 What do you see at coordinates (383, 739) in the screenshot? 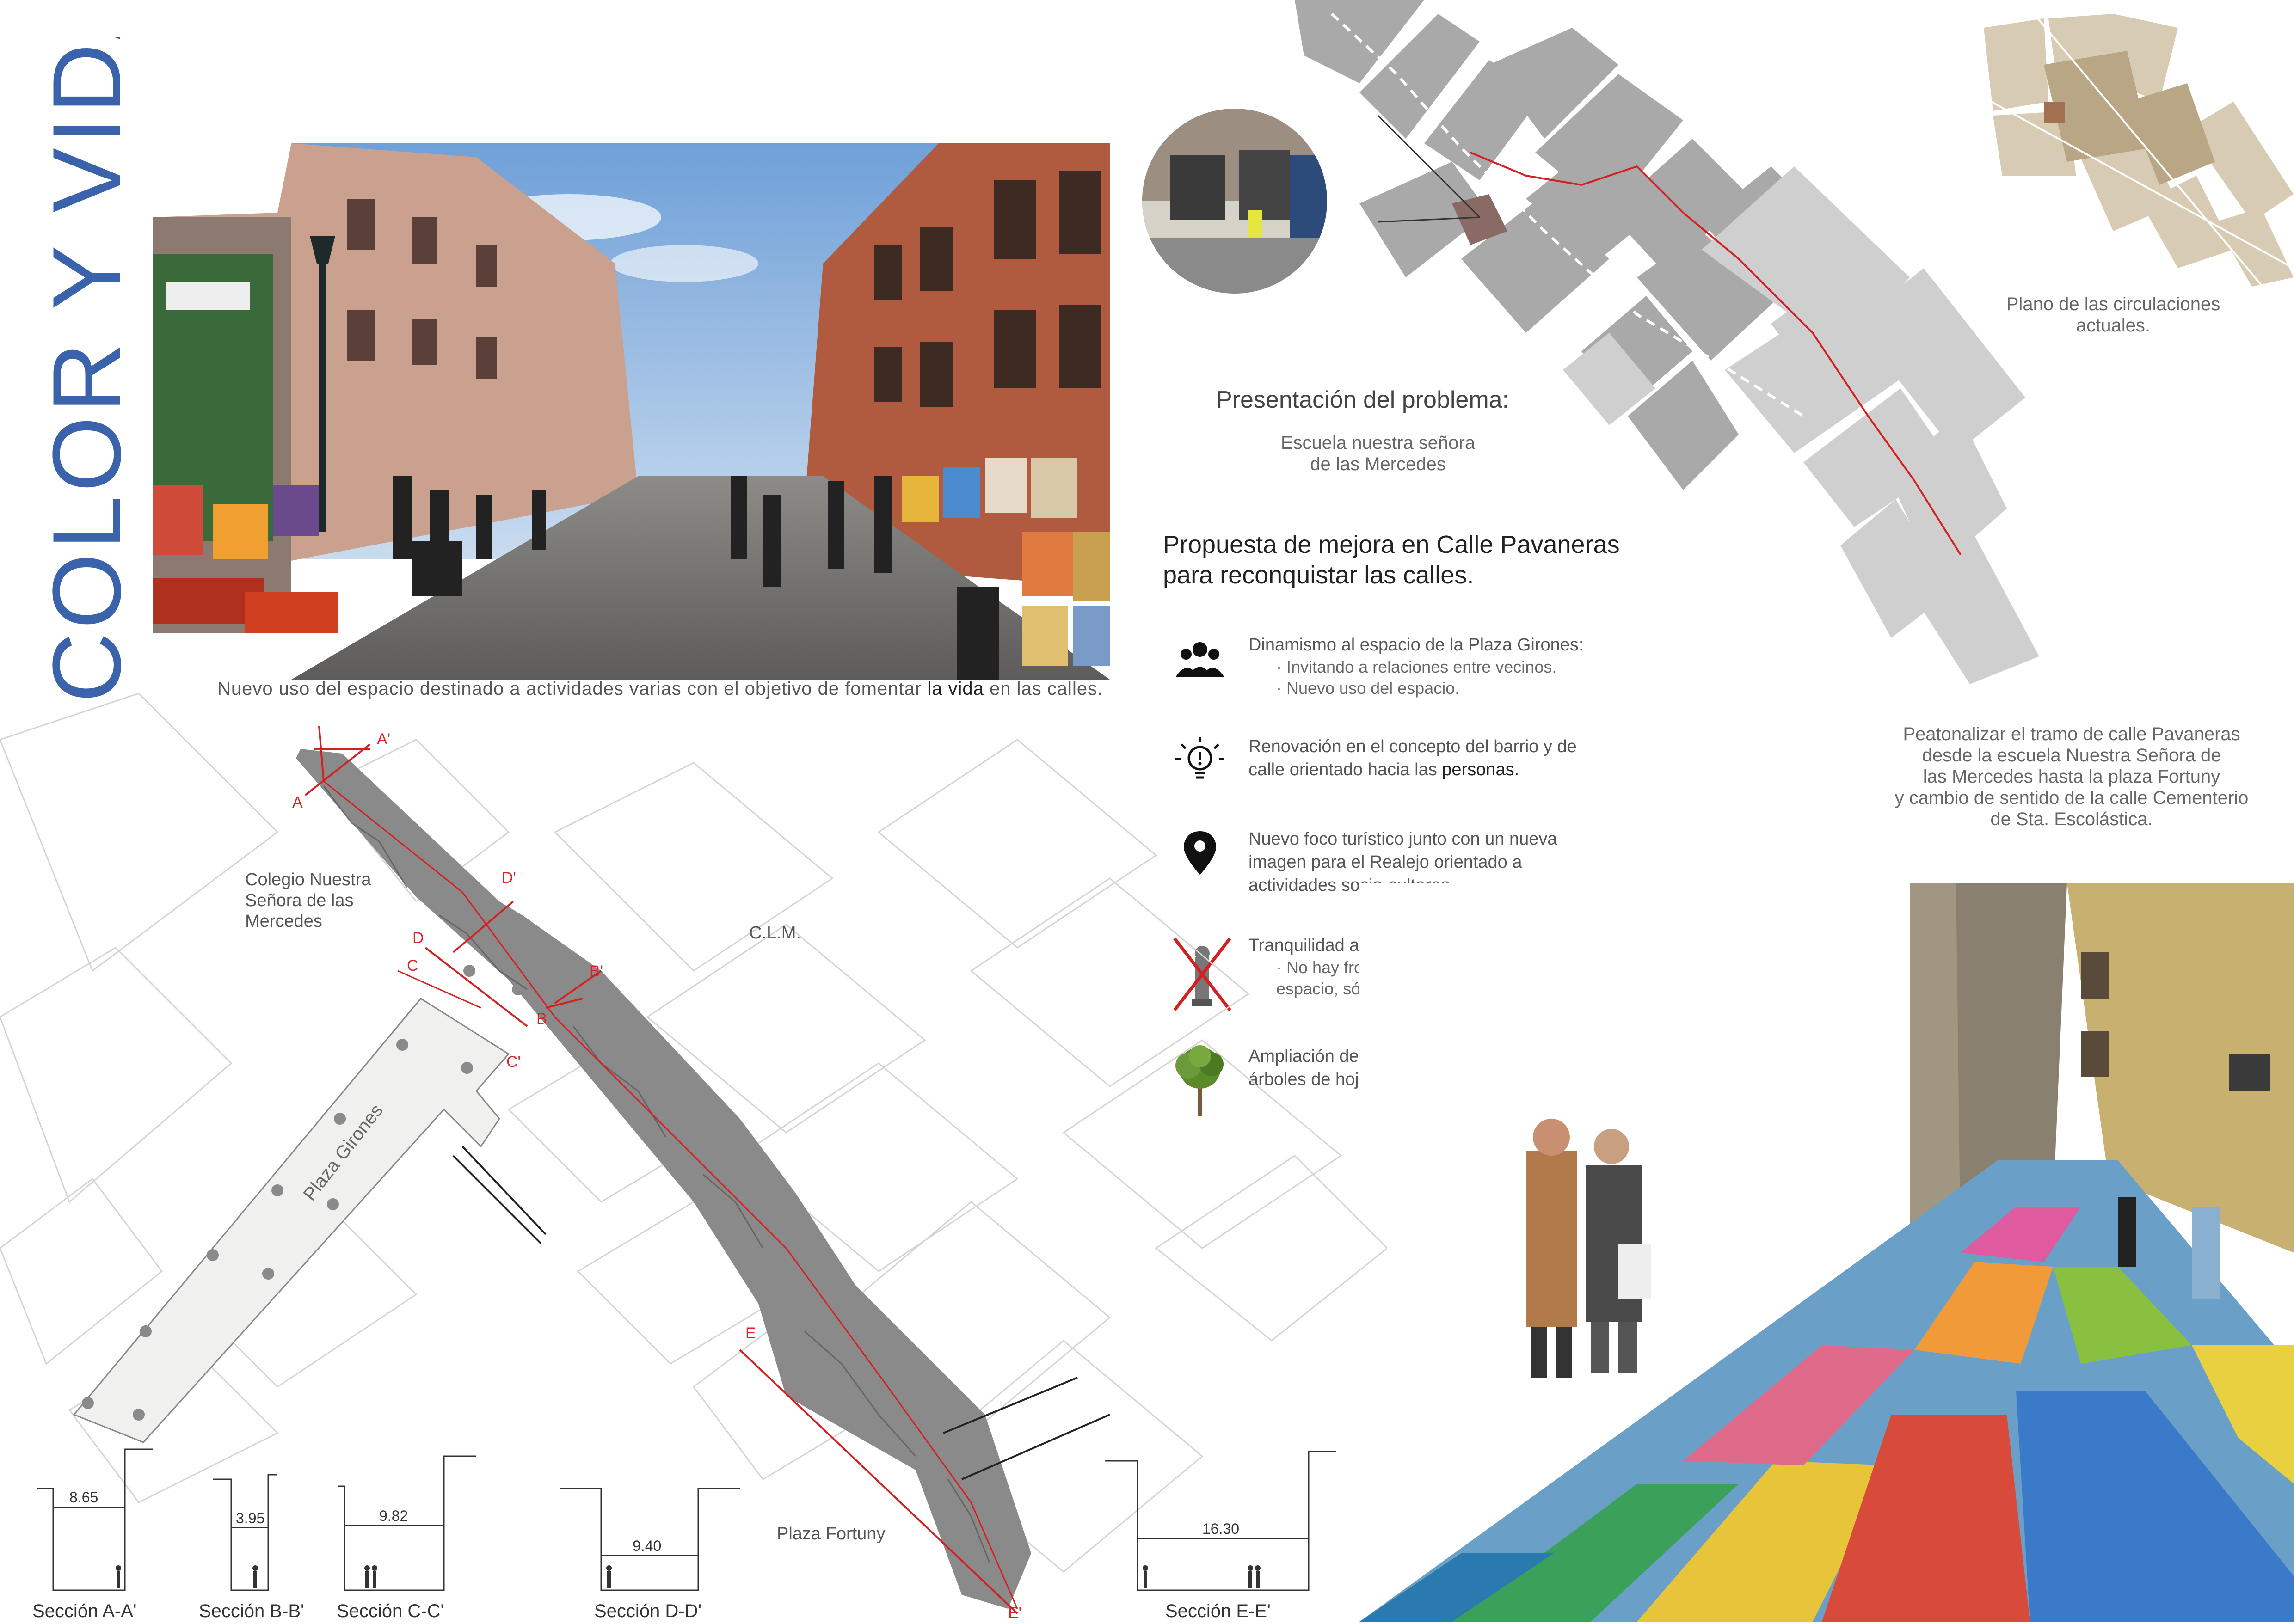
I see `mark-a-prime: A'` at bounding box center [383, 739].